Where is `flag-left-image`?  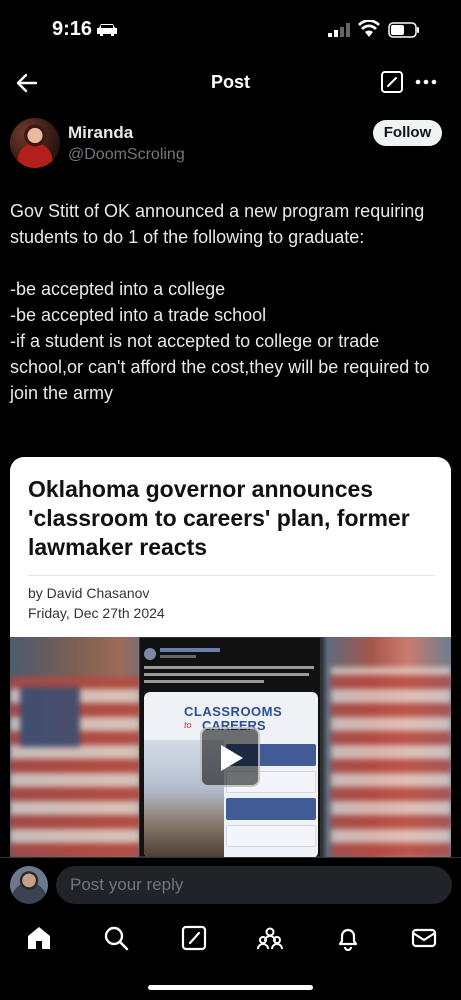
flag-left-image is located at coordinates (75, 767).